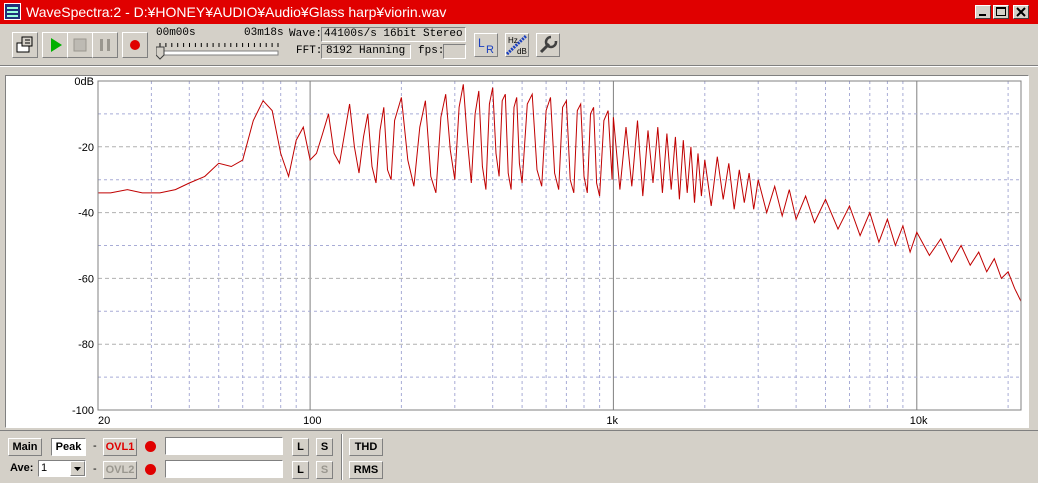 The image size is (1038, 483). I want to click on pause-button, so click(105, 45).